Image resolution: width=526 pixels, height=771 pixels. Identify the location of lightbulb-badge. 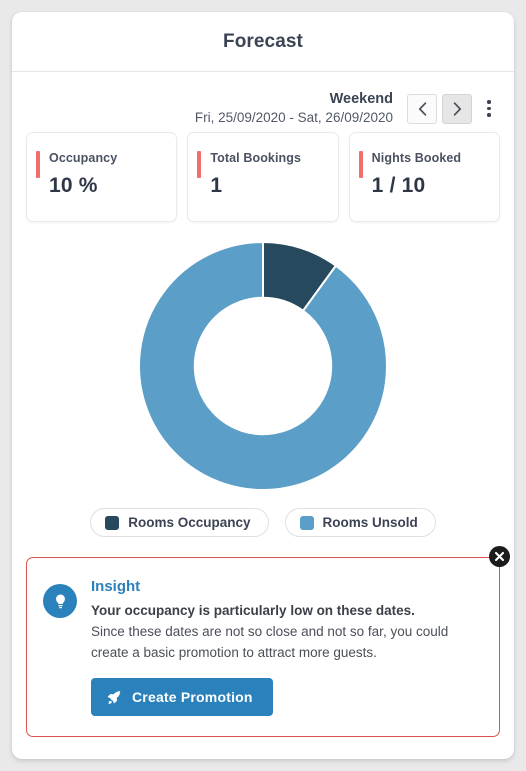
(60, 601).